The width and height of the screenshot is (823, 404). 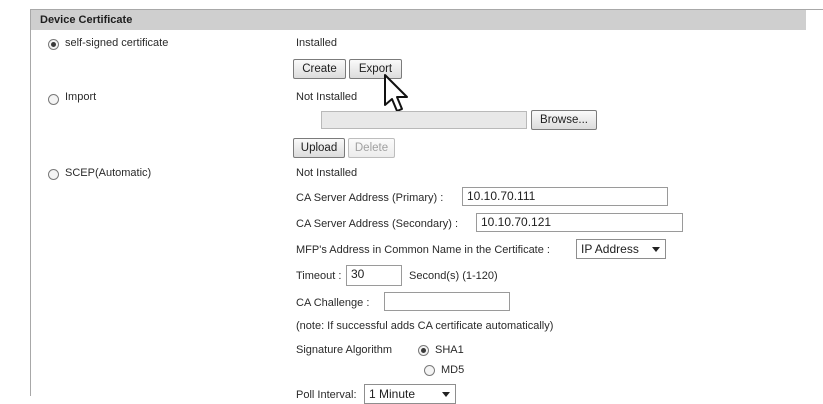 What do you see at coordinates (53, 44) in the screenshot?
I see `self-signed-radio` at bounding box center [53, 44].